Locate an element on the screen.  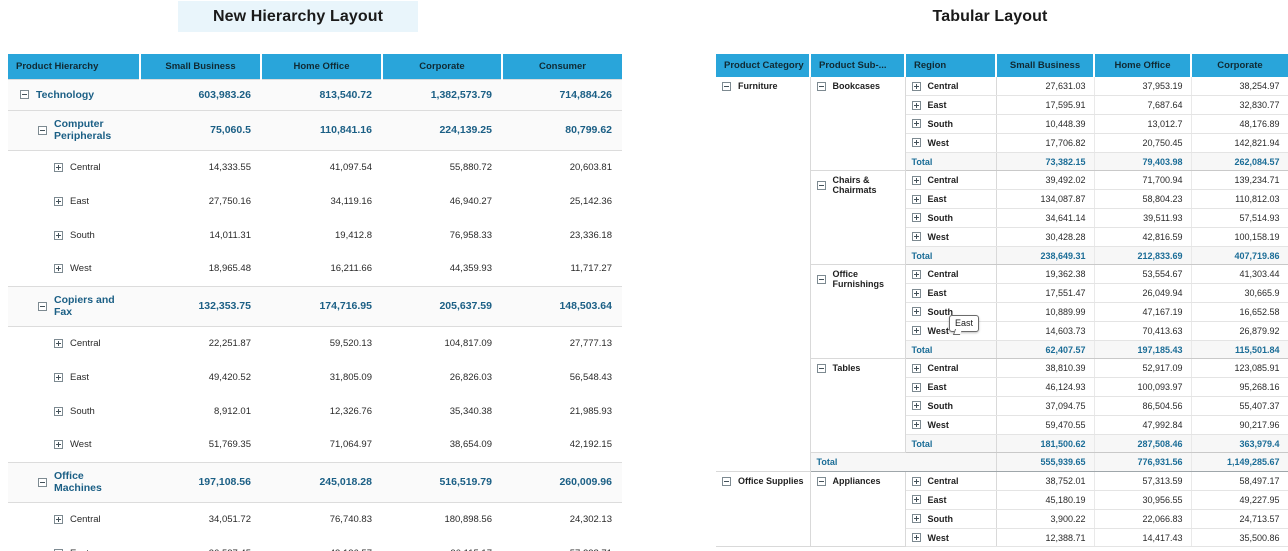
measure-cell: 95,268.16 is located at coordinates (1239, 387).